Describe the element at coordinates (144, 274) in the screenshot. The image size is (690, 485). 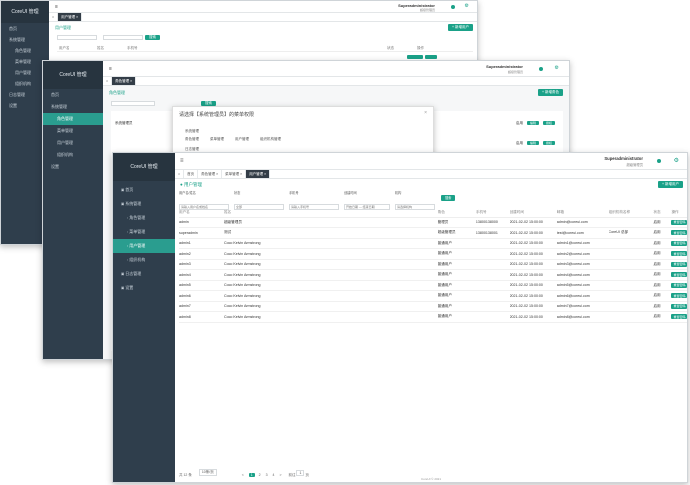
I see `sidebar-item-6: ▣ 日志管理` at that location.